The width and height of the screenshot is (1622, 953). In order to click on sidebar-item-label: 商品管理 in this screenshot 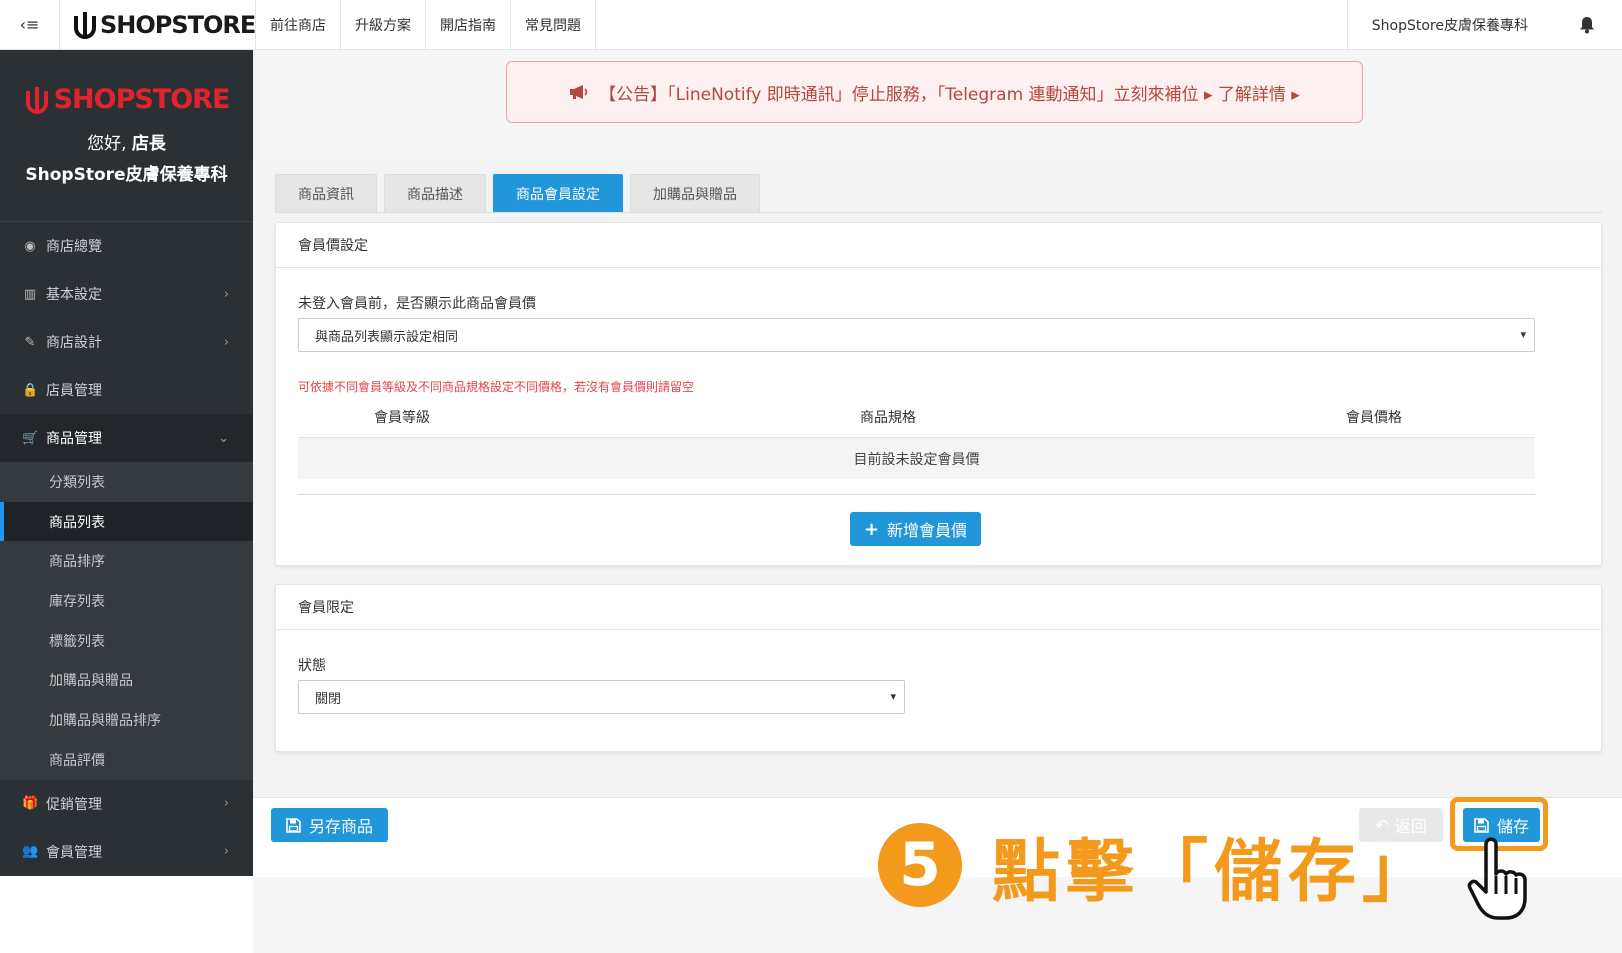, I will do `click(74, 439)`.